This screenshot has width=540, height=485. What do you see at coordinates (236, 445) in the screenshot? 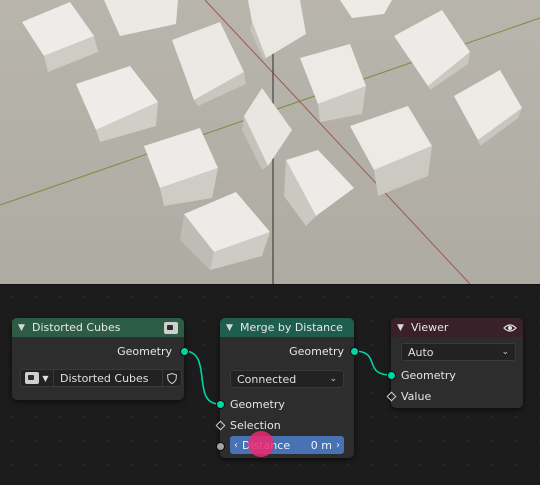
I see `chevron-left-icon: ‹` at bounding box center [236, 445].